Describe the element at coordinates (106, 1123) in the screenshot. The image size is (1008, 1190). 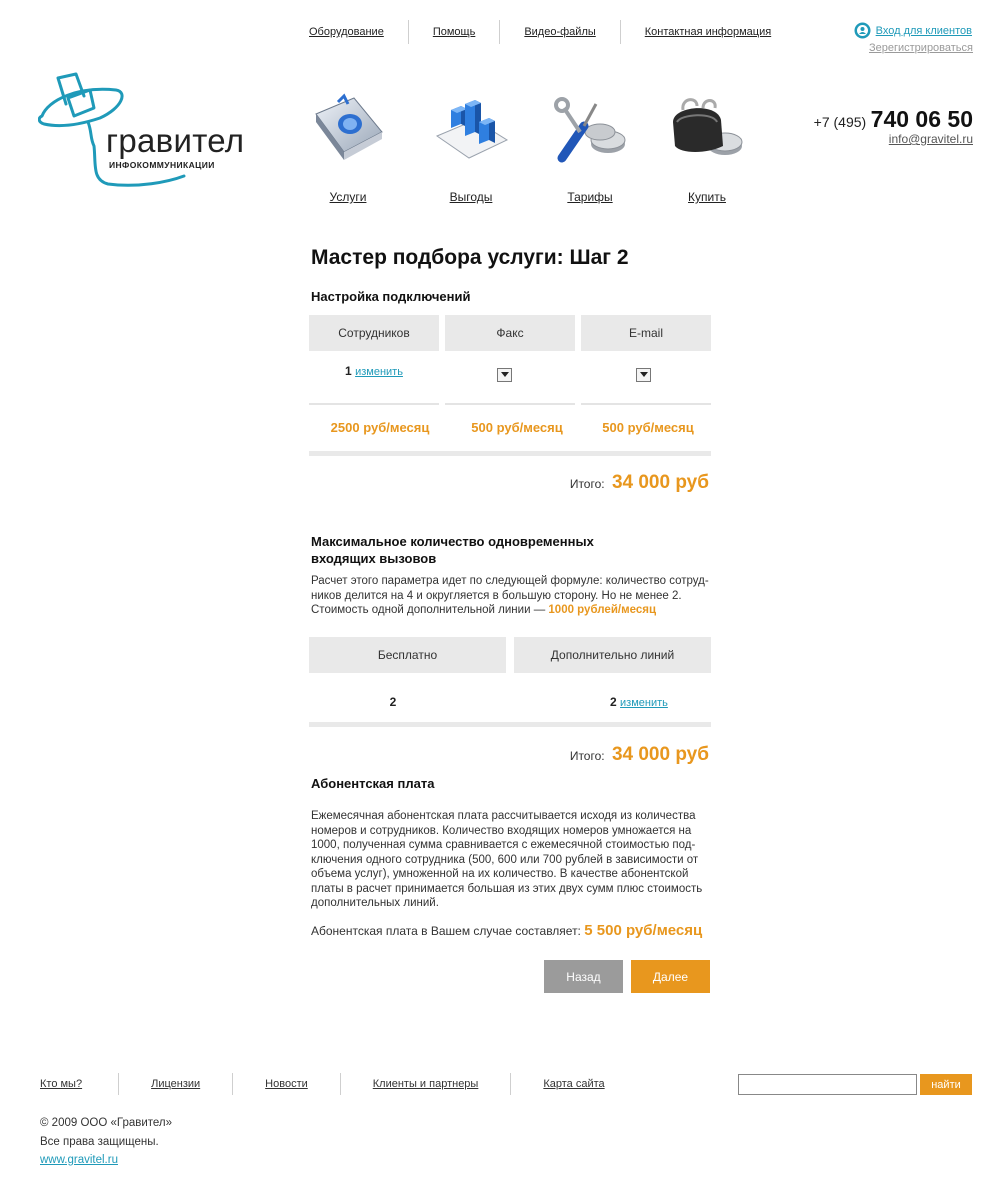
I see `copyright: © 2009 ООО «Гравител»` at that location.